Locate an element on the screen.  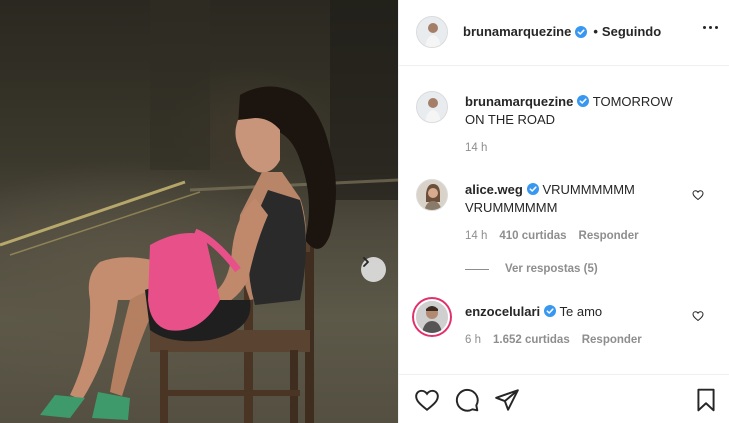
comment-body: Te amo is located at coordinates (581, 311).